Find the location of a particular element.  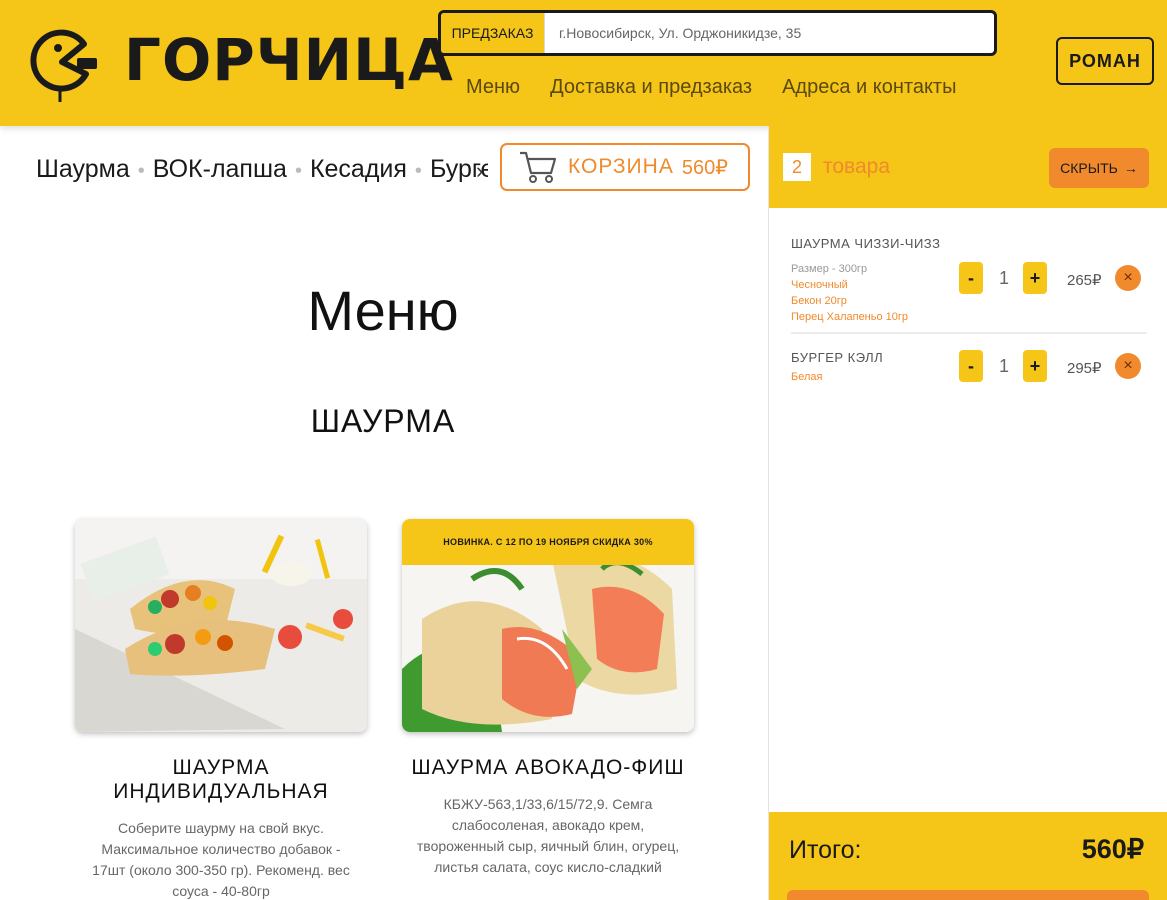

cart-item-extra: Перец Халапеньо 10гр is located at coordinates (850, 317).